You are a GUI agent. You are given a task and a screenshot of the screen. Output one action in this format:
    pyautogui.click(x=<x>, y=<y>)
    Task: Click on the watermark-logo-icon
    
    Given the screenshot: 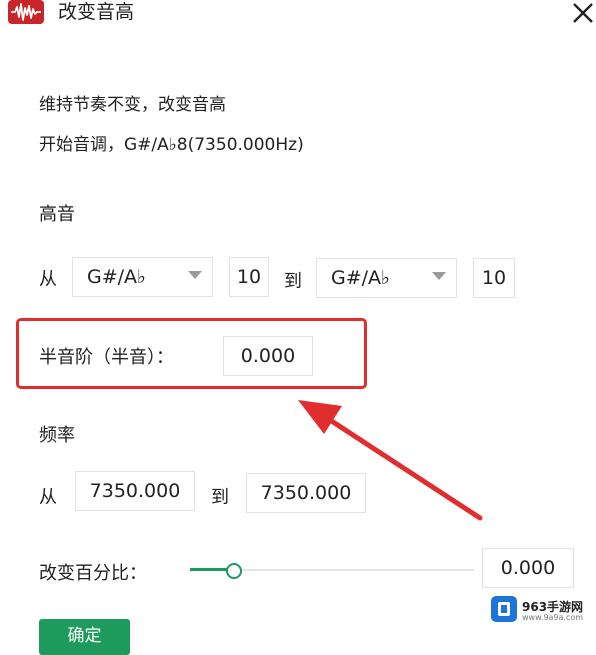 What is the action you would take?
    pyautogui.click(x=504, y=609)
    